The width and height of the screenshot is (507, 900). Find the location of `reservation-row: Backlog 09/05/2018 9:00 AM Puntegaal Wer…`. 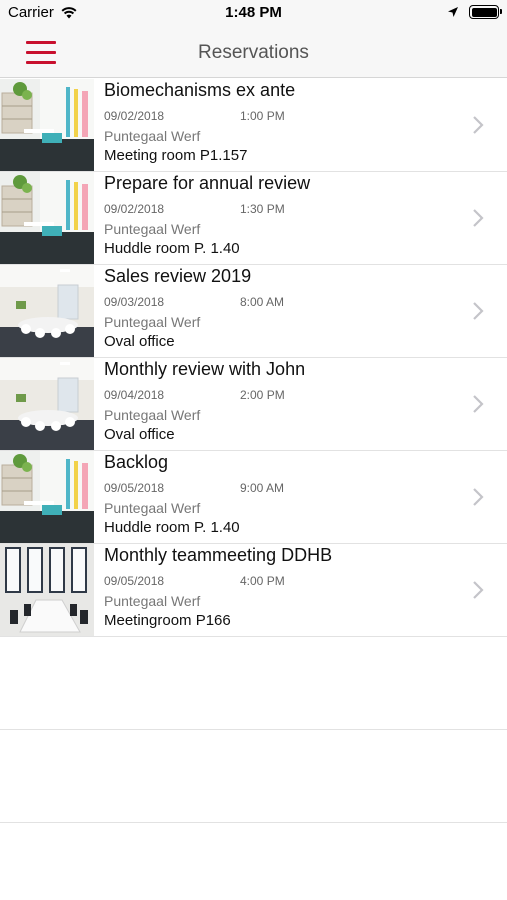

reservation-row: Backlog 09/05/2018 9:00 AM Puntegaal Wer… is located at coordinates (253, 497).